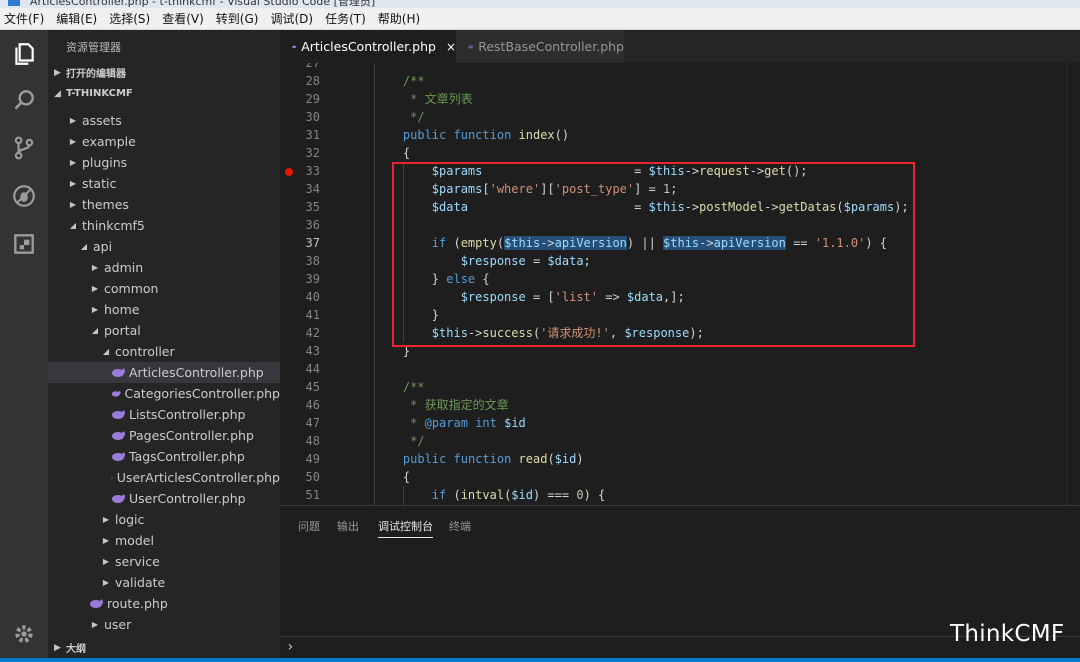  I want to click on tree-item-label: ListsController.php, so click(187, 414).